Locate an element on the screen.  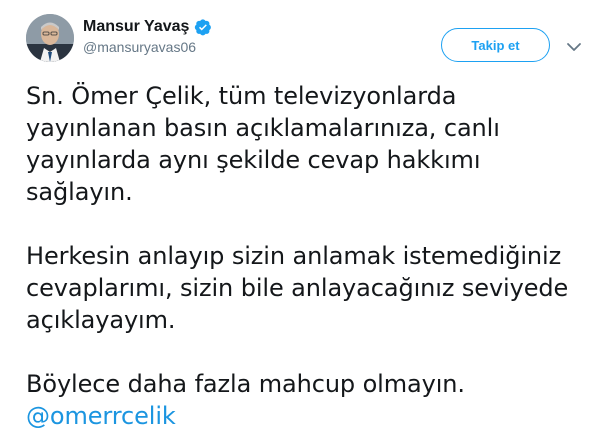
verified-badge-icon is located at coordinates (203, 27).